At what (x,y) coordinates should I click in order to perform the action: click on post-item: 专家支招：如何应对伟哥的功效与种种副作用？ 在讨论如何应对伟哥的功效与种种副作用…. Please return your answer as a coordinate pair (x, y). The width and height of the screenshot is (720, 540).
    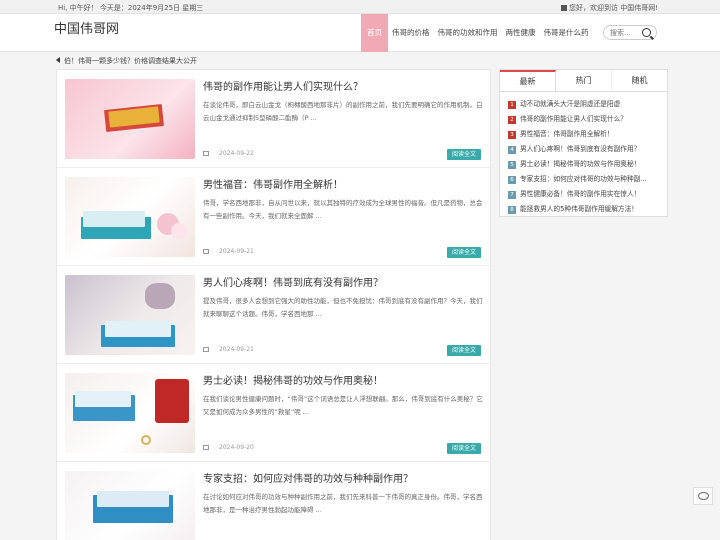
    Looking at the image, I should click on (274, 501).